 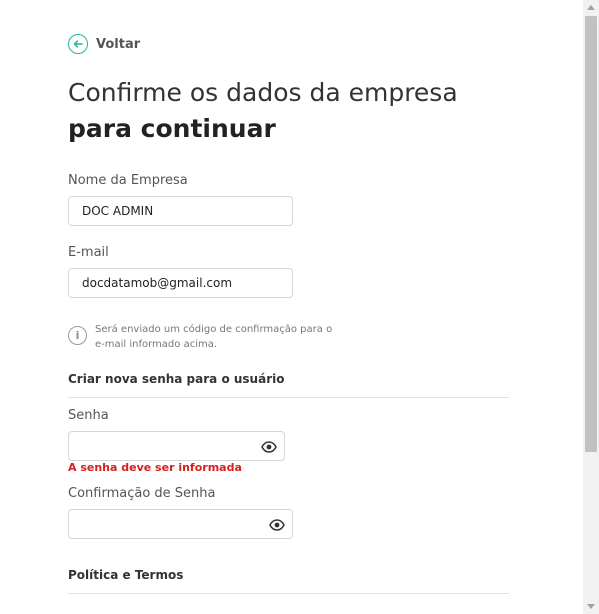 I want to click on password-error-message: A senha deve ser informada, so click(x=155, y=467).